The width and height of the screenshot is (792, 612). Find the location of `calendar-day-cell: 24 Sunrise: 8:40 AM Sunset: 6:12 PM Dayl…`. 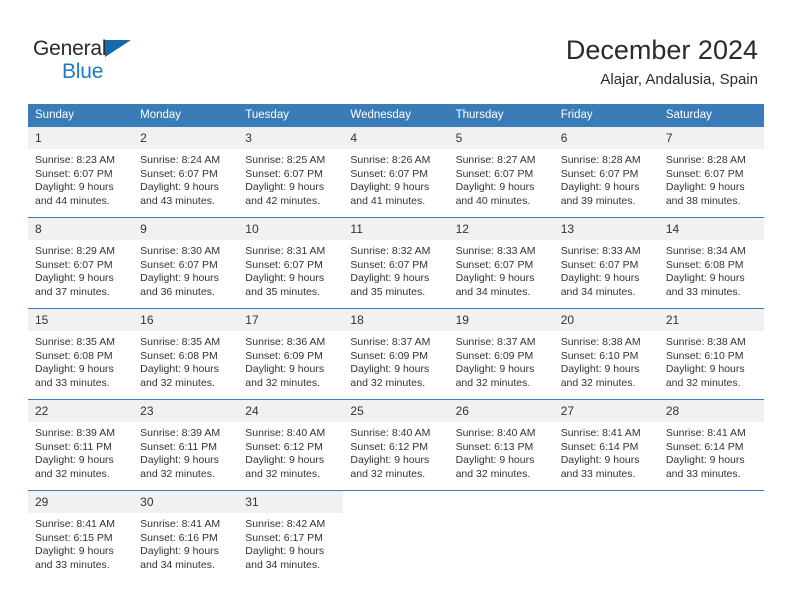

calendar-day-cell: 24 Sunrise: 8:40 AM Sunset: 6:12 PM Dayl… is located at coordinates (291, 445).